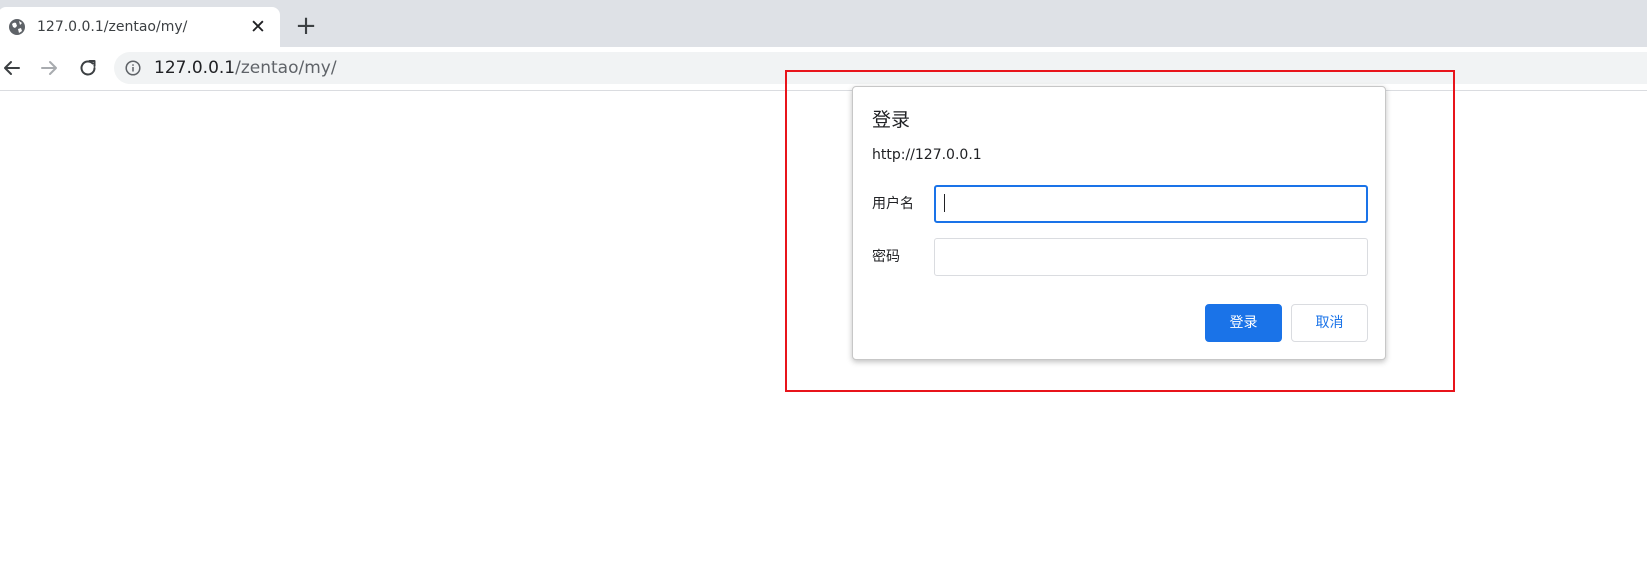  What do you see at coordinates (195, 68) in the screenshot?
I see `url-host: 127.0.0.1` at bounding box center [195, 68].